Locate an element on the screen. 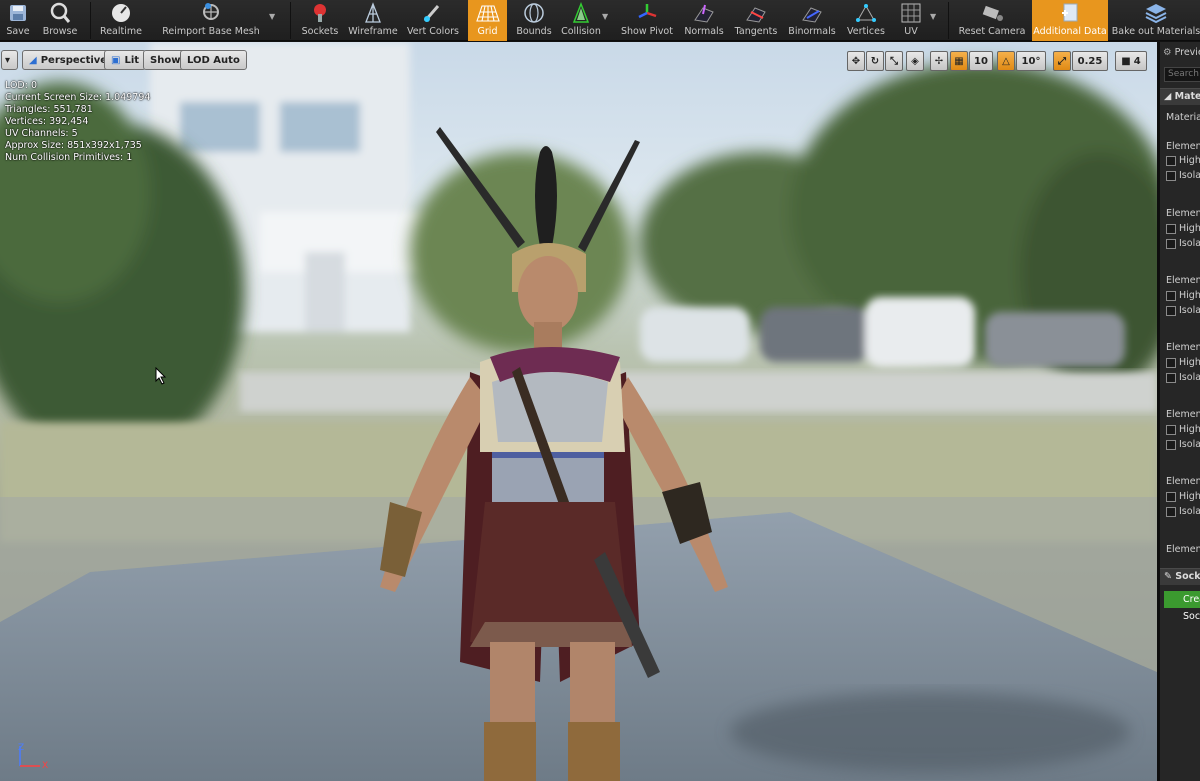 The height and width of the screenshot is (781, 1200). materials-category-label: Material Slots is located at coordinates (1187, 96).